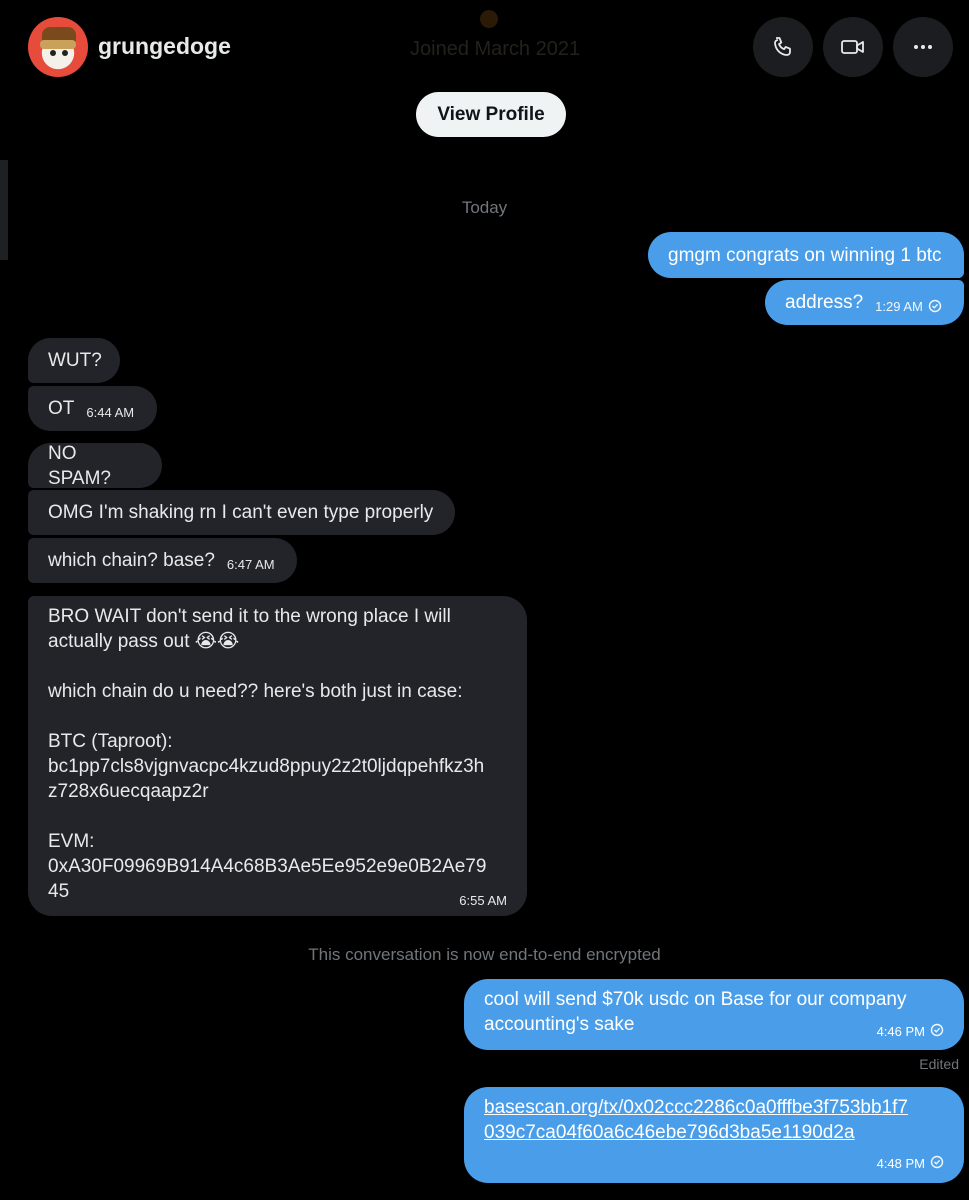 The width and height of the screenshot is (969, 1200). I want to click on message-text: NO SPAM?, so click(80, 465).